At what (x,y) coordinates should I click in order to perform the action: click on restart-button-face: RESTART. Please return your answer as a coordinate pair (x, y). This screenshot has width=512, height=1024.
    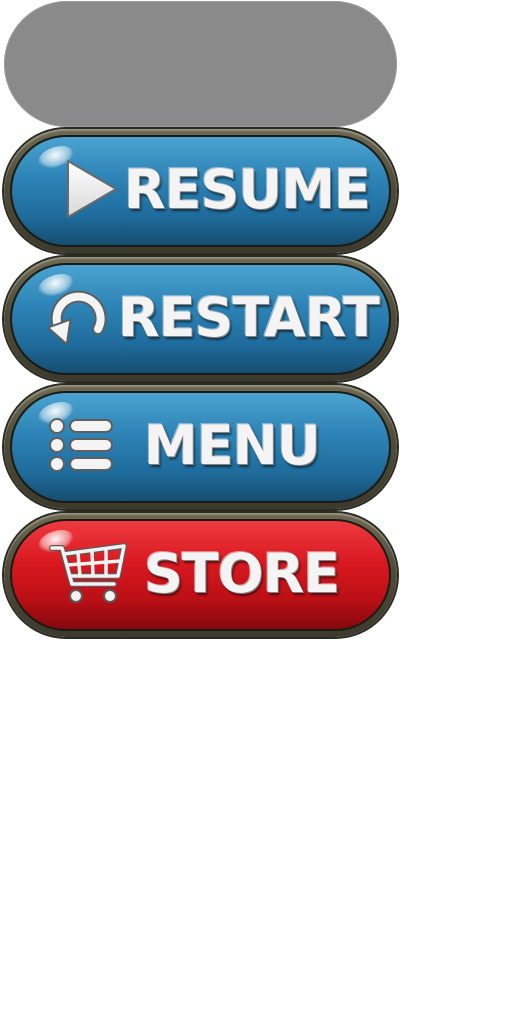
    Looking at the image, I should click on (200, 319).